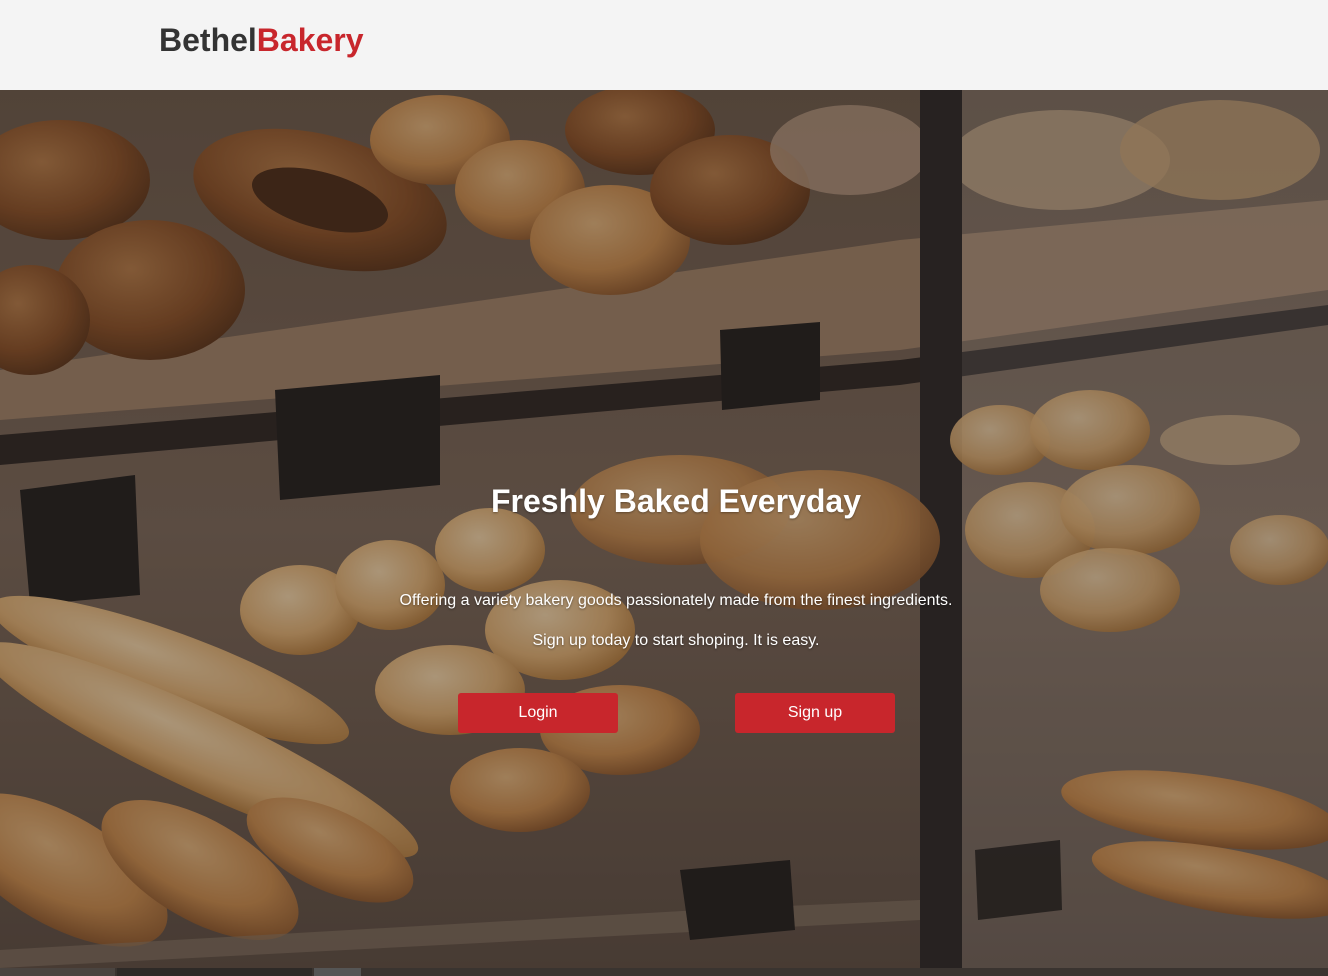  I want to click on brand-logo: BethelBakery, so click(261, 40).